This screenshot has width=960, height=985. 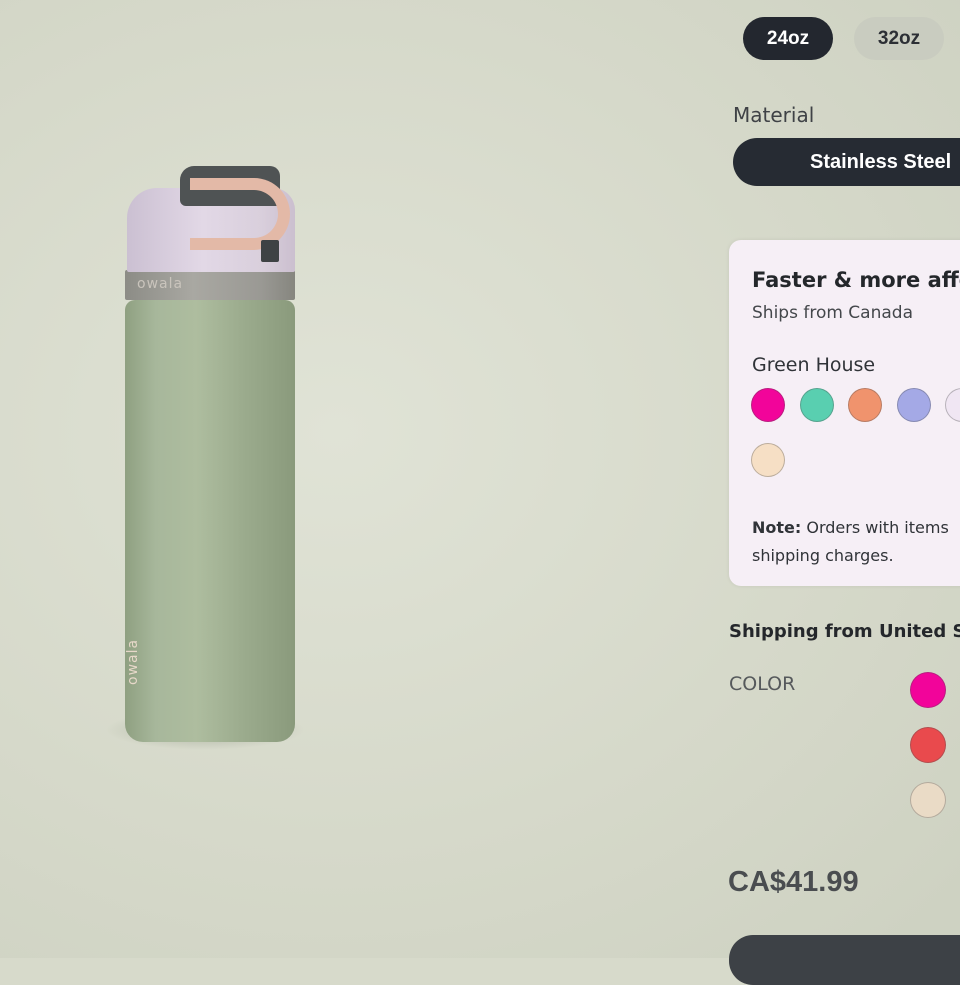 What do you see at coordinates (788, 38) in the screenshot?
I see `size-option-24oz: 24oz` at bounding box center [788, 38].